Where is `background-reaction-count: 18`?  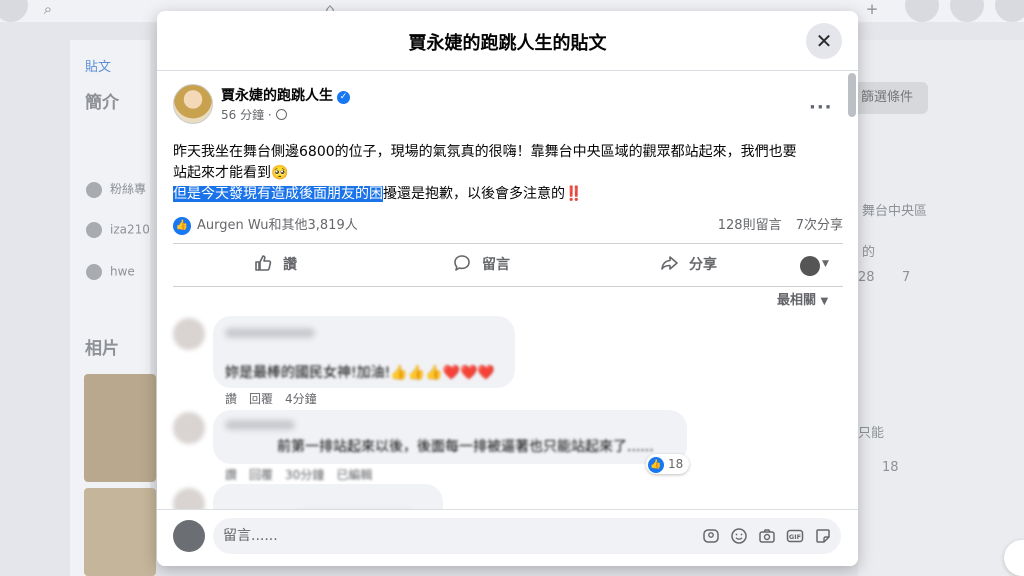 background-reaction-count: 18 is located at coordinates (890, 467).